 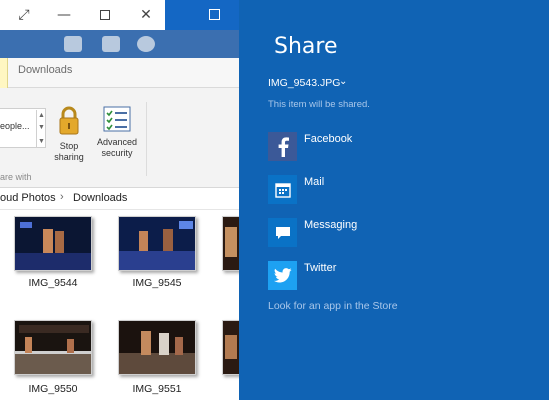 I want to click on share-app-label: Facebook, so click(x=328, y=139).